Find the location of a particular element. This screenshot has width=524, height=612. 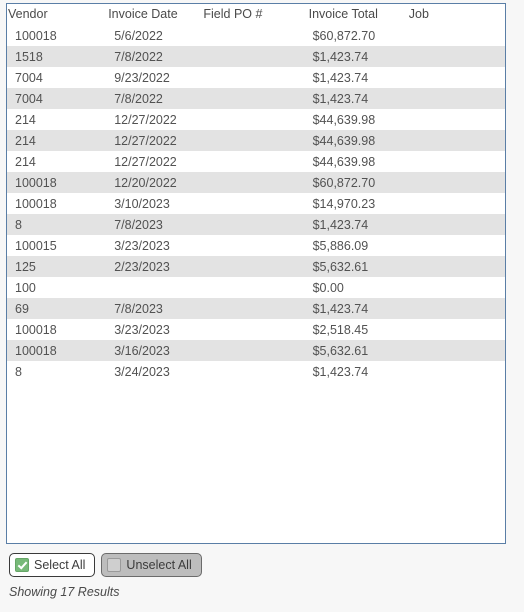

cell-invoice-total: $0.00 is located at coordinates (358, 287).